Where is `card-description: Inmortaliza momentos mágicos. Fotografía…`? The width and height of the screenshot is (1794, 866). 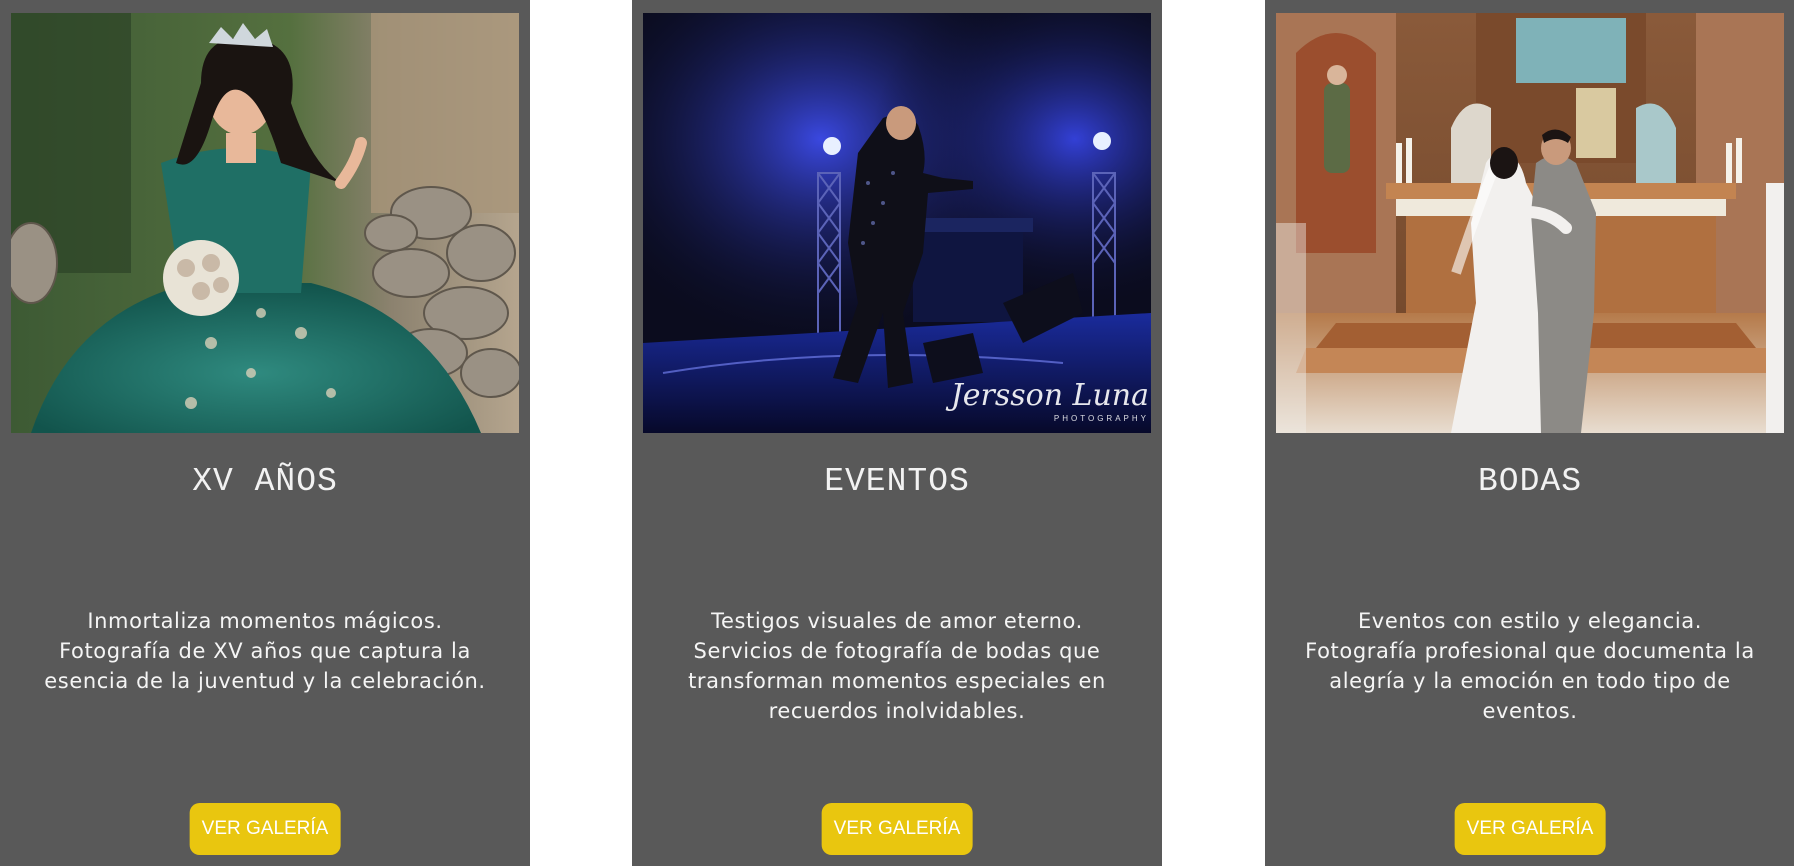 card-description: Inmortaliza momentos mágicos. Fotografía… is located at coordinates (265, 651).